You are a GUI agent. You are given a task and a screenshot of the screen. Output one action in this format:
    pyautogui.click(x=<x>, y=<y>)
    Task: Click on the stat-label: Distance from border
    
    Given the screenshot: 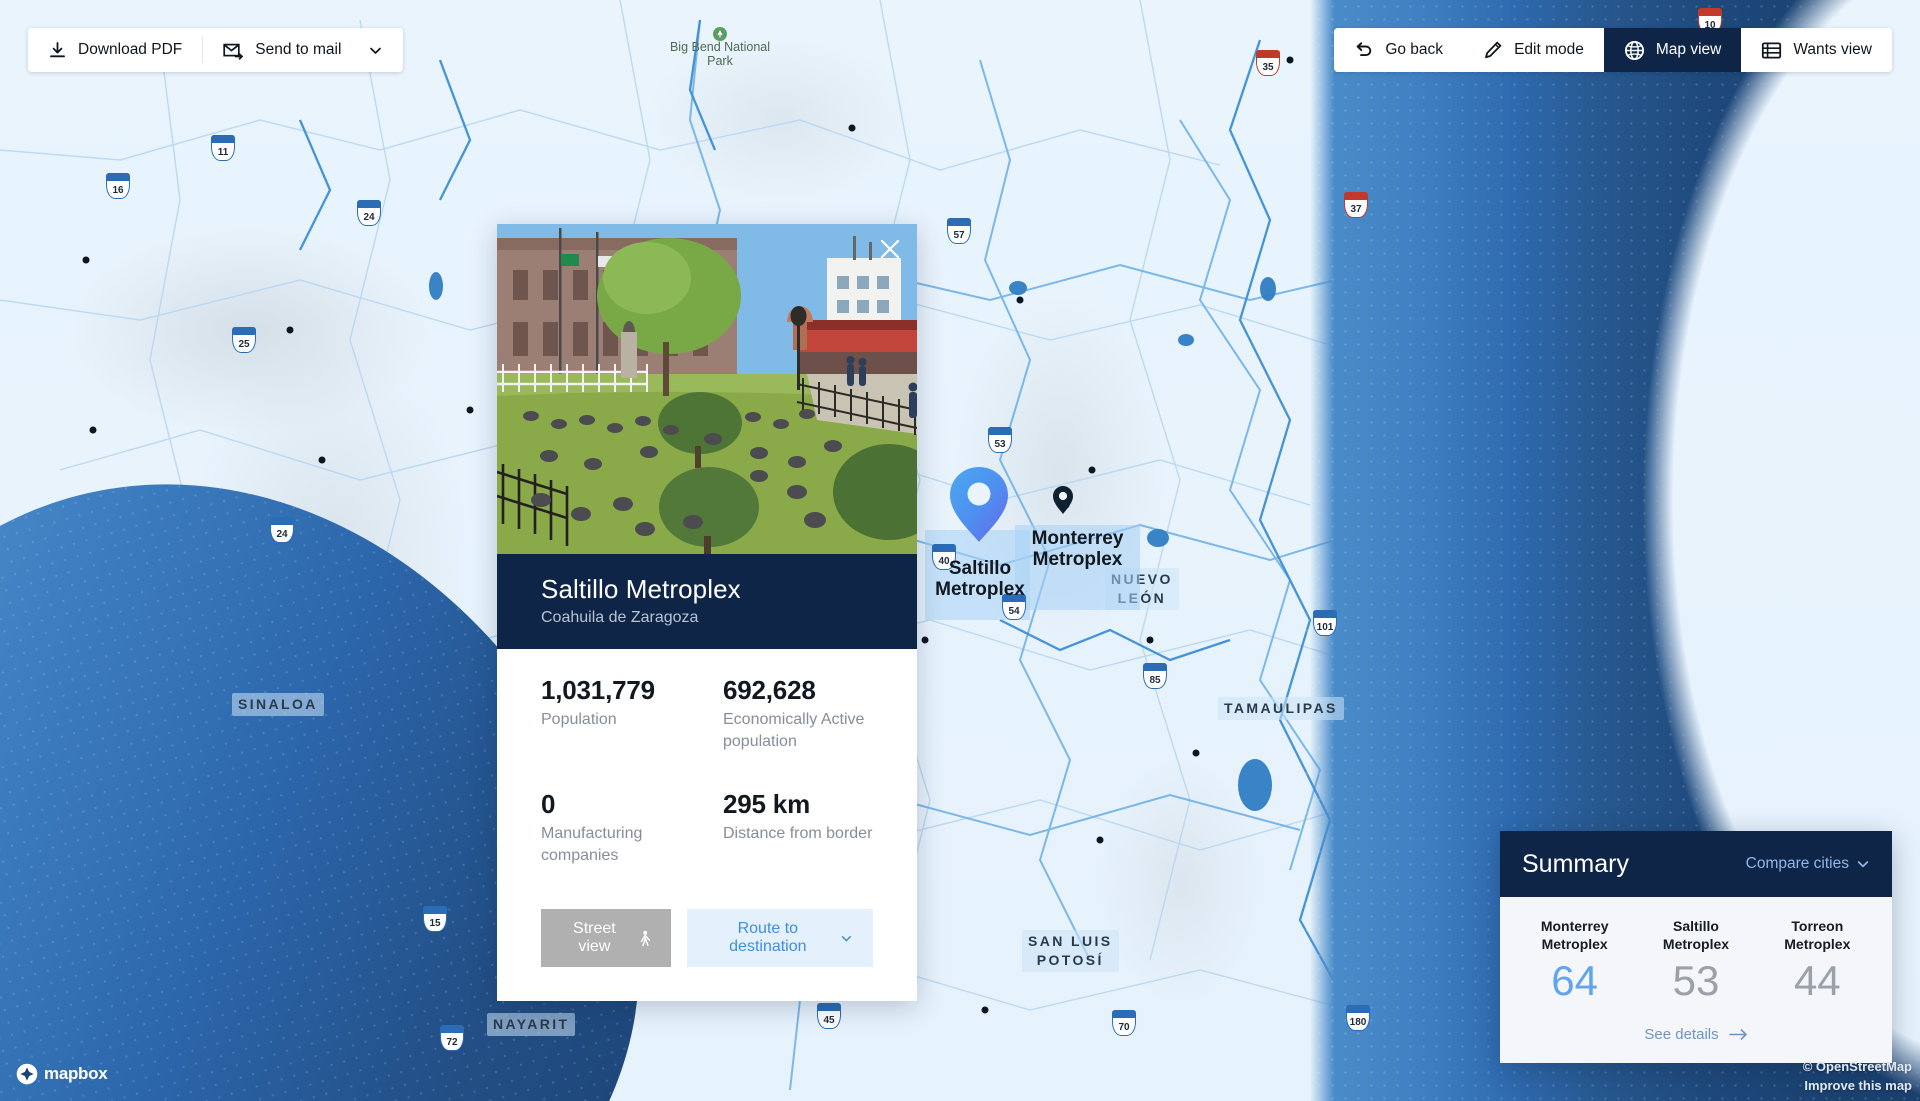 What is the action you would take?
    pyautogui.click(x=798, y=833)
    